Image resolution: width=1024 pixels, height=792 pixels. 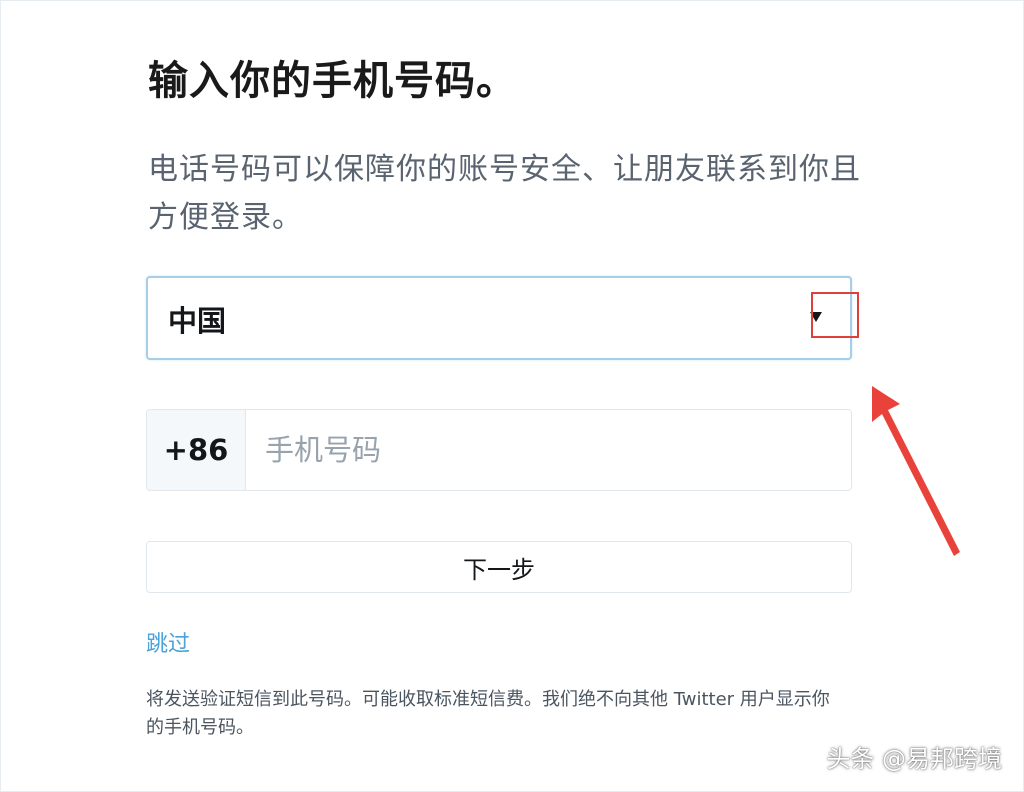 What do you see at coordinates (197, 321) in the screenshot?
I see `country-select-value: 中国` at bounding box center [197, 321].